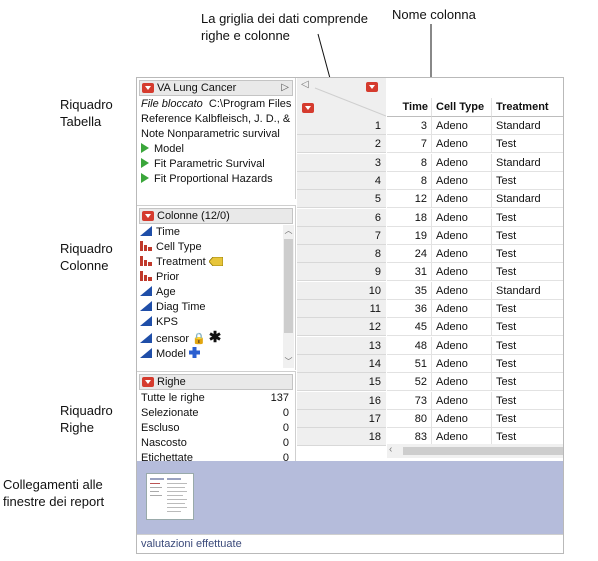 The image size is (598, 561). What do you see at coordinates (341, 363) in the screenshot?
I see `row-number: 14` at bounding box center [341, 363].